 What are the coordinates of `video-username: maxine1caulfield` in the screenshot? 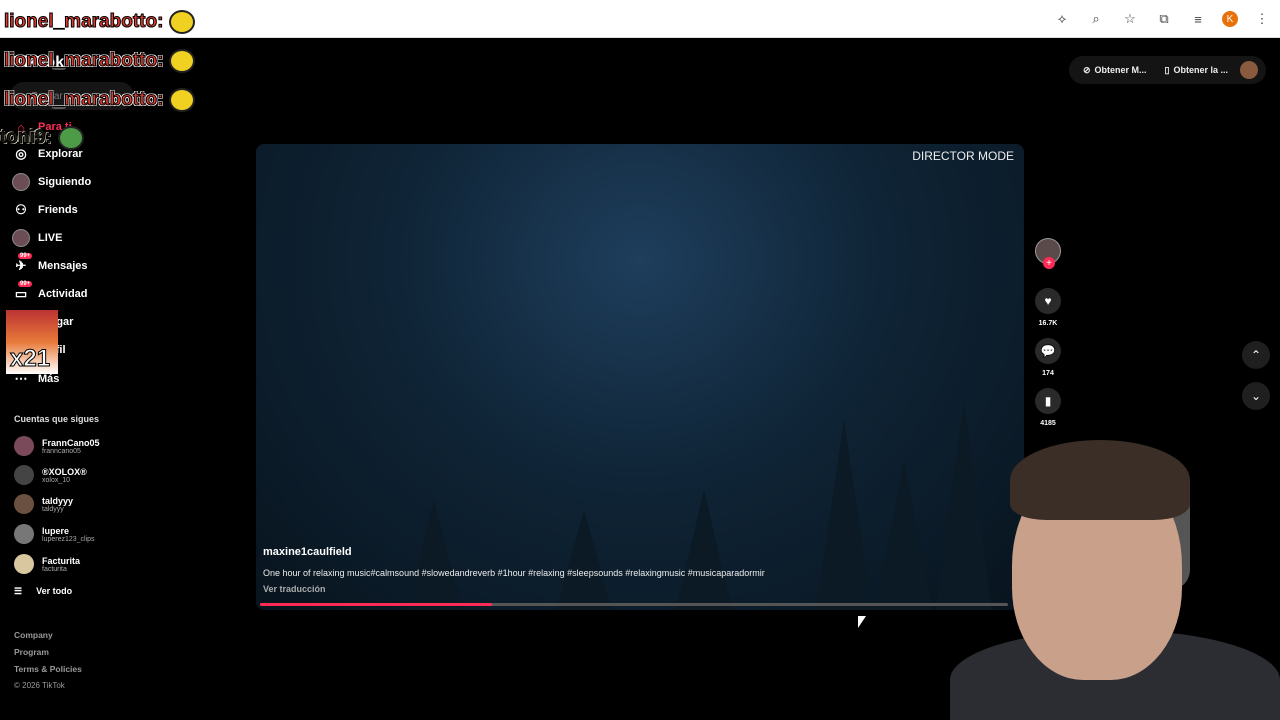 It's located at (307, 552).